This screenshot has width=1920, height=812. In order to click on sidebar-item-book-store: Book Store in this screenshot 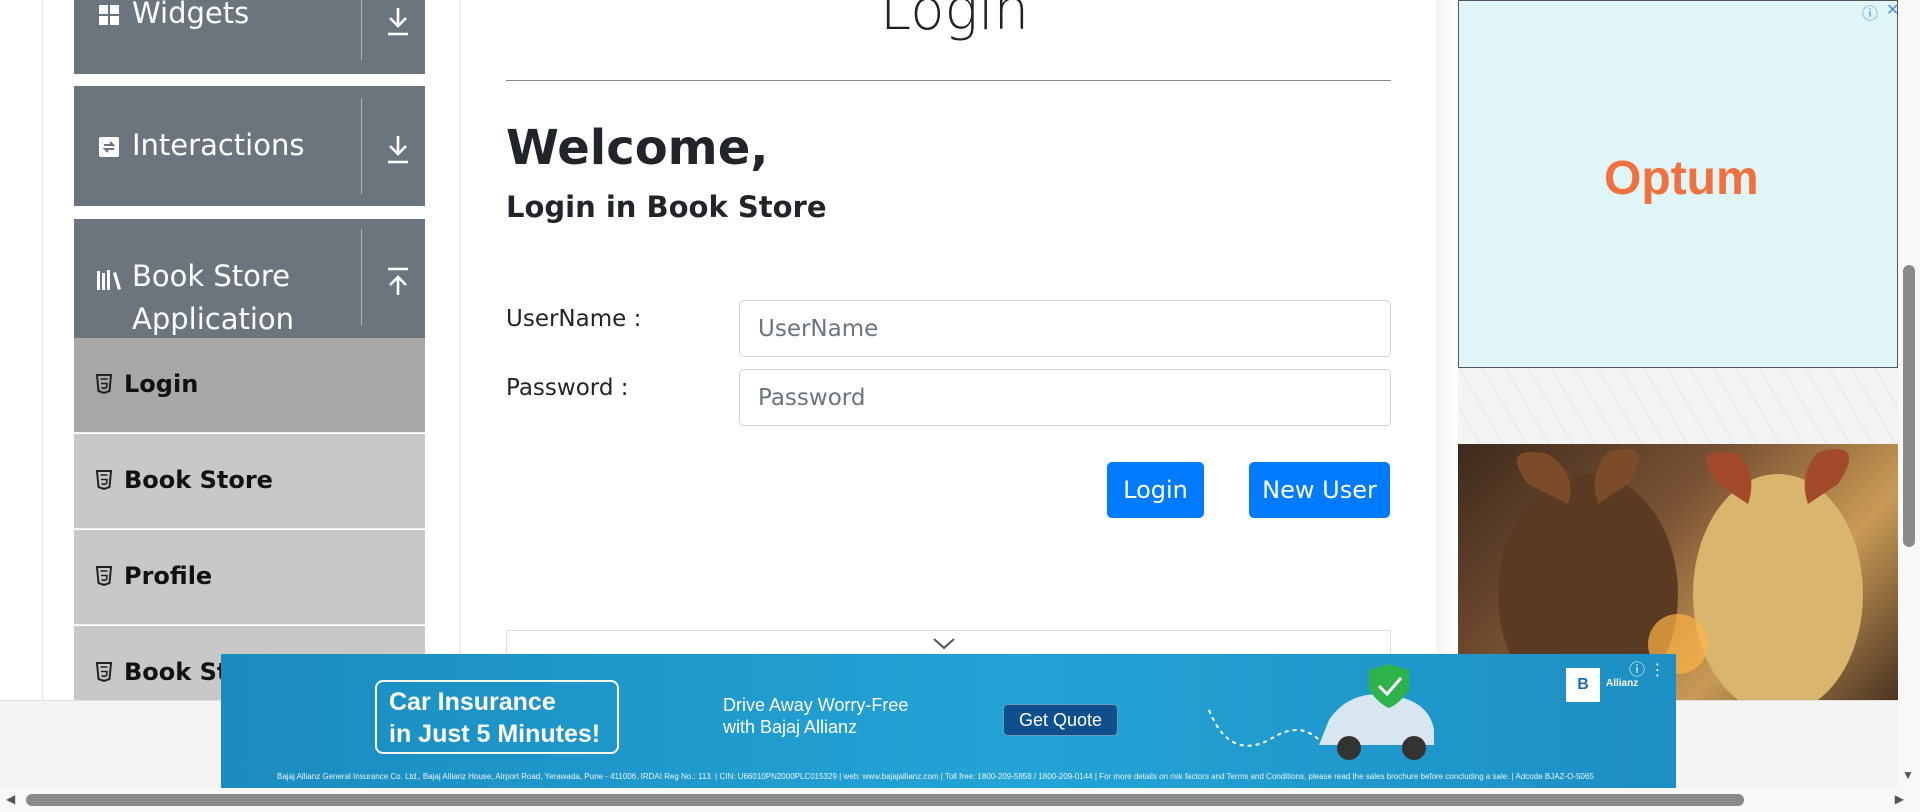, I will do `click(249, 481)`.